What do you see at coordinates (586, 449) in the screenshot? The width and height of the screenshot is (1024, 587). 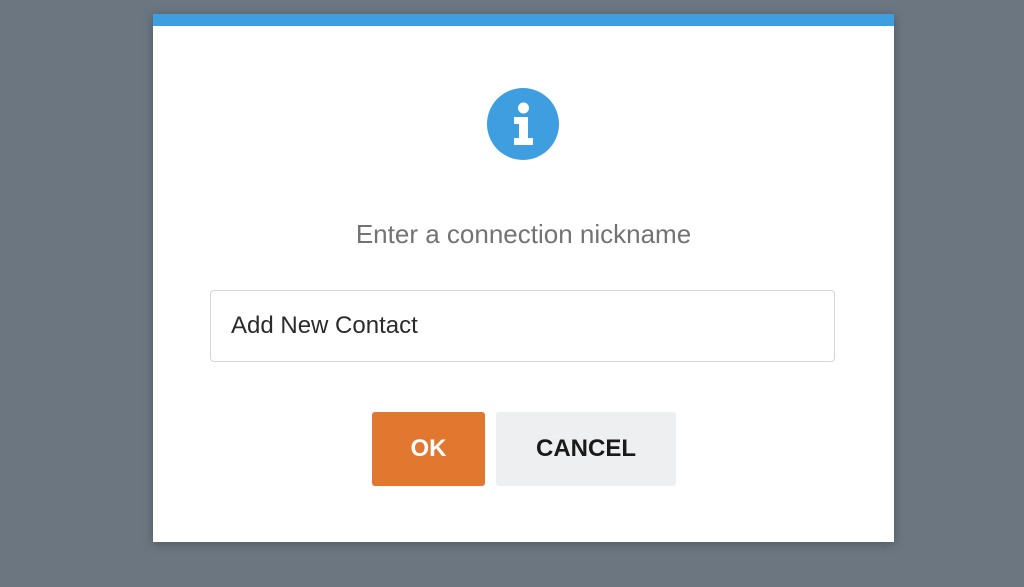 I see `cancel-button: CANCEL` at bounding box center [586, 449].